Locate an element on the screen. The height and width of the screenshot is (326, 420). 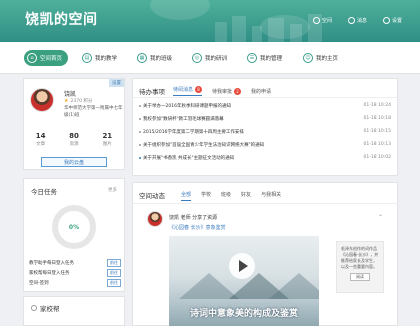
profile-points: ★ 2370 积分 is located at coordinates (78, 101).